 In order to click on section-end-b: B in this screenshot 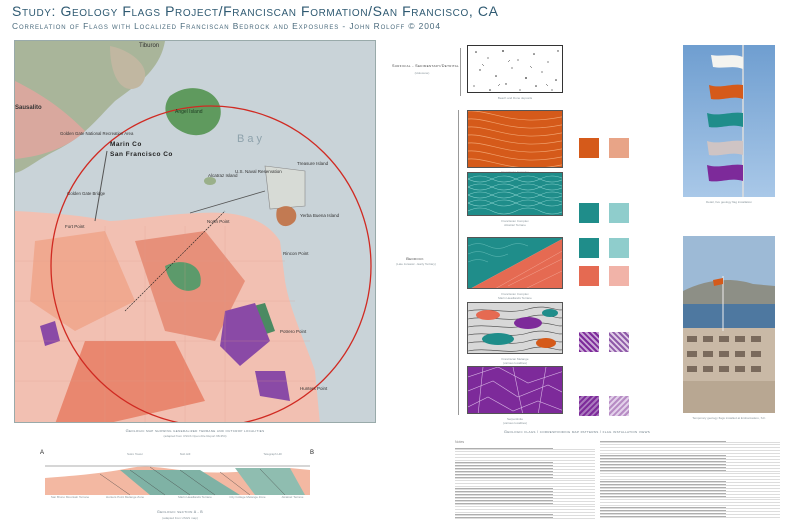, I will do `click(312, 453)`.